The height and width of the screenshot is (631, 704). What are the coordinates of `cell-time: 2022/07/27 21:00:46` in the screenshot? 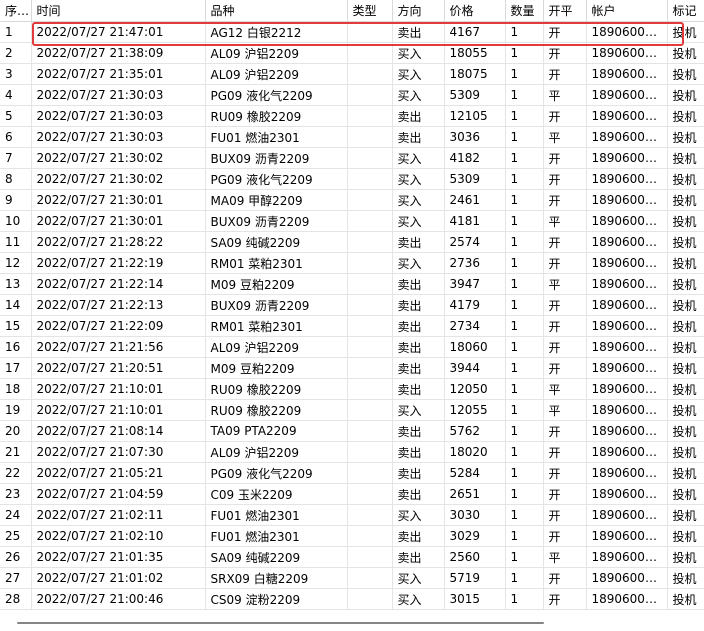 It's located at (118, 599).